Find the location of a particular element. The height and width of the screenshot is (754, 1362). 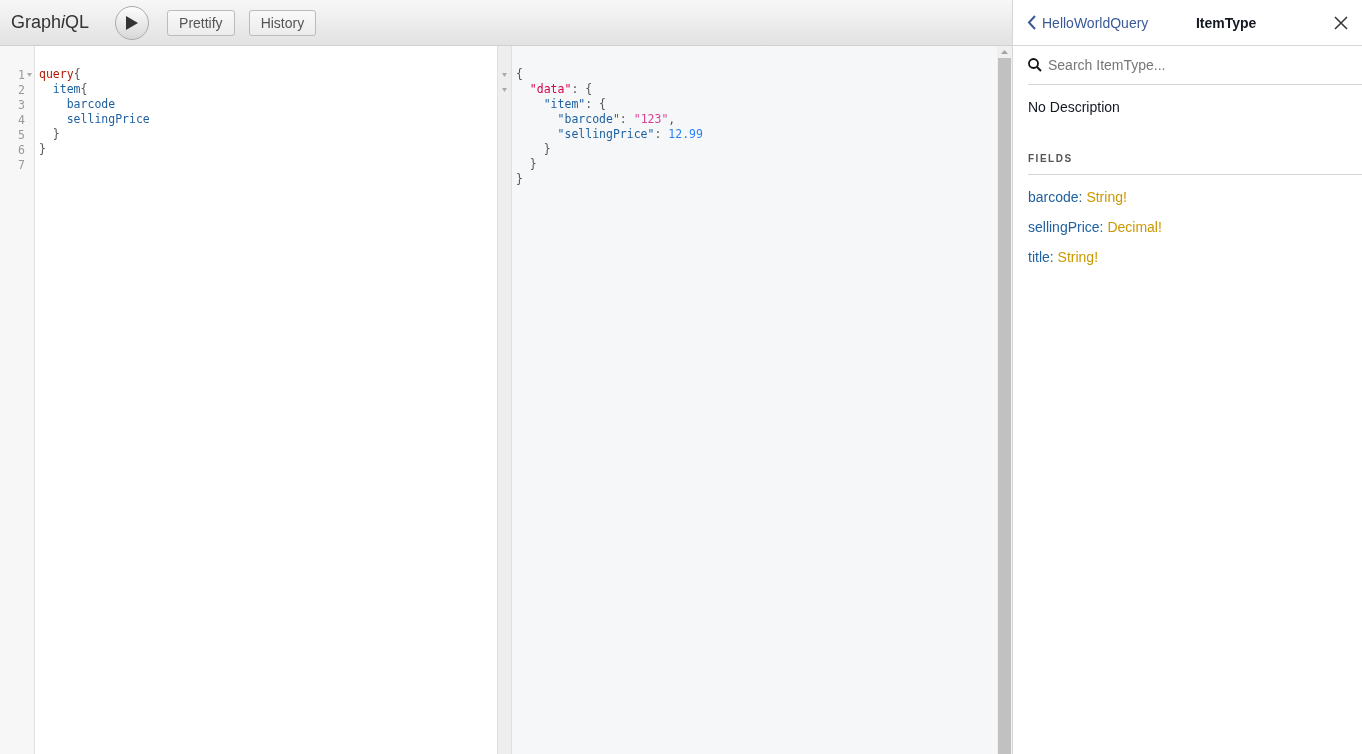

toolbar-button: History is located at coordinates (282, 22).